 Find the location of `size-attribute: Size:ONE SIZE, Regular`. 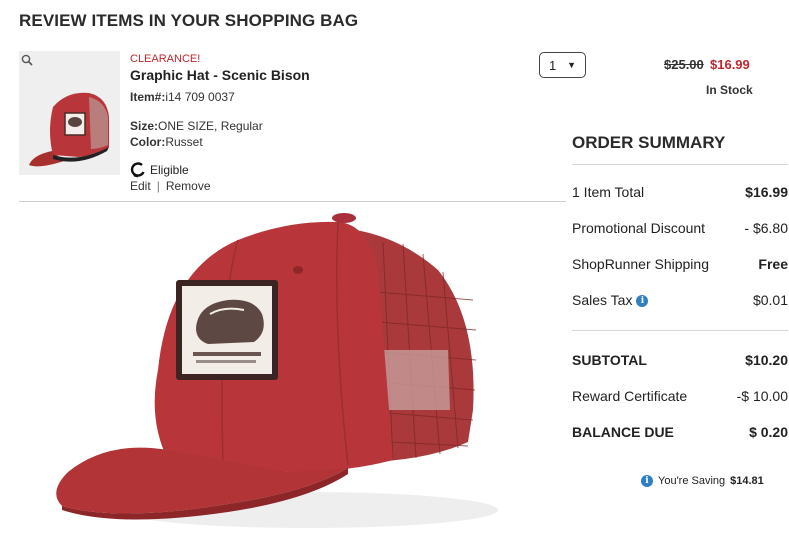

size-attribute: Size:ONE SIZE, Regular is located at coordinates (196, 126).